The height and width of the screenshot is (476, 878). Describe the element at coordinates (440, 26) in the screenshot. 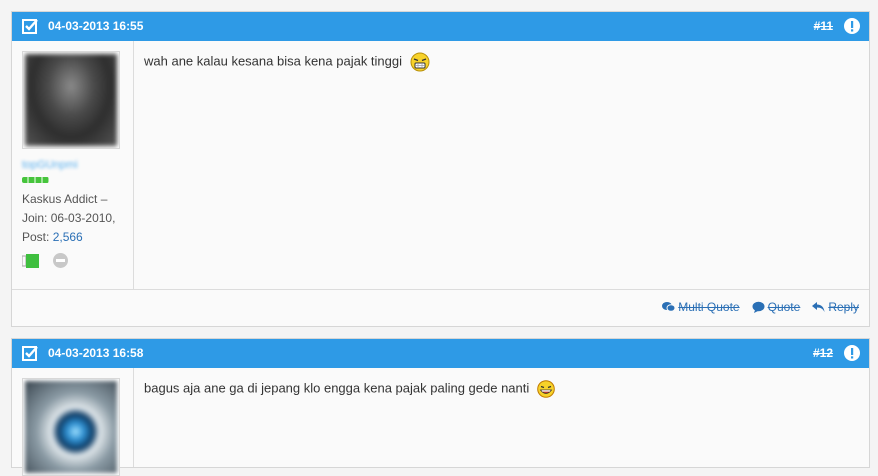

I see `post-header: 04-03-2013 16:55 #11` at that location.